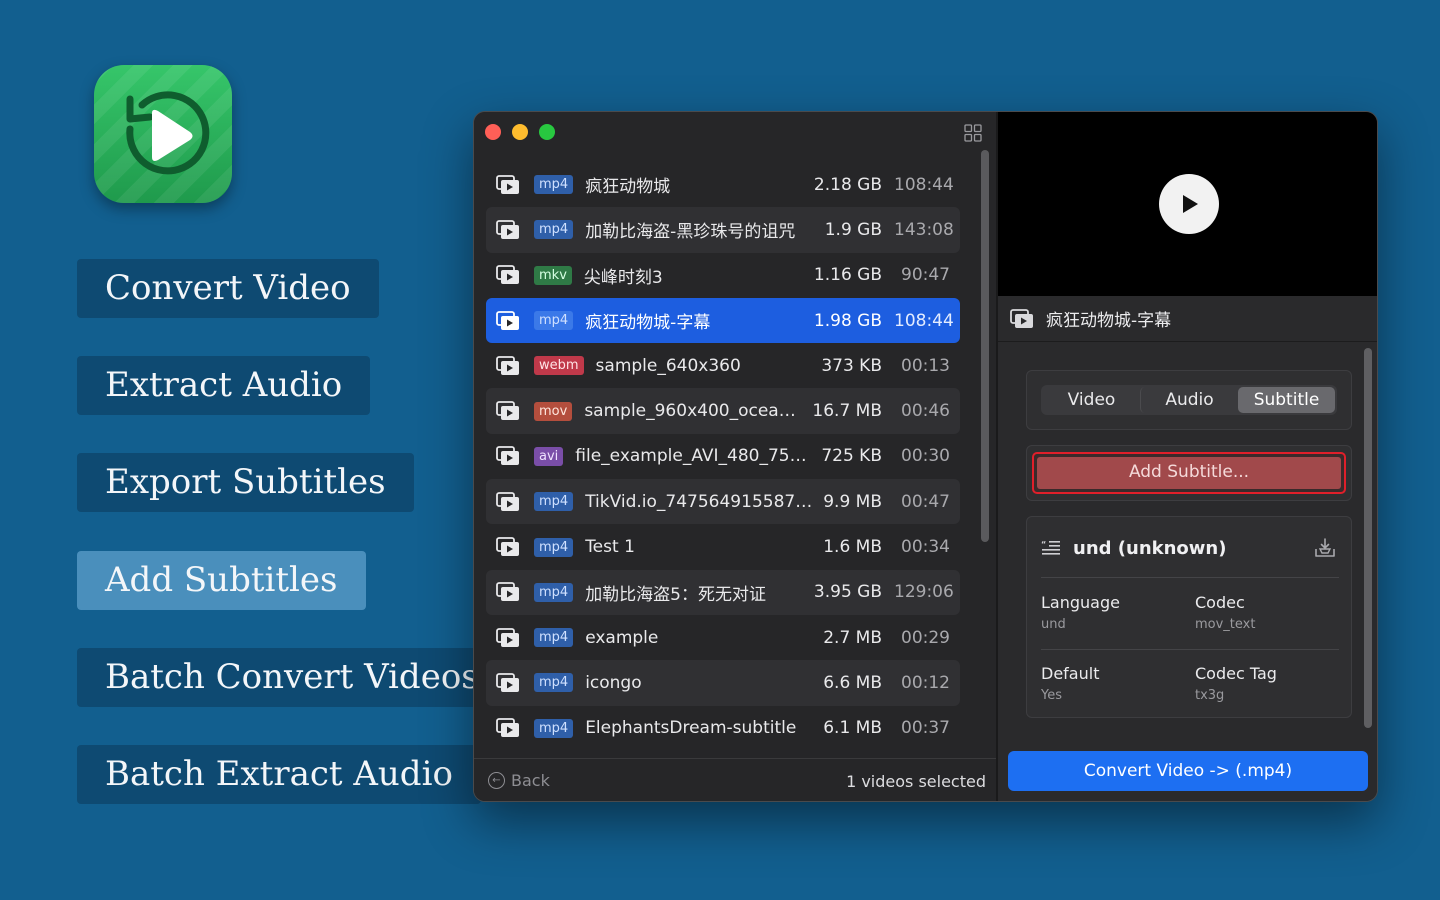 The height and width of the screenshot is (900, 1440). I want to click on file-row: mp4 加勒比海盗-黑珍珠号的诅咒 1.9 GB 143:08, so click(723, 230).